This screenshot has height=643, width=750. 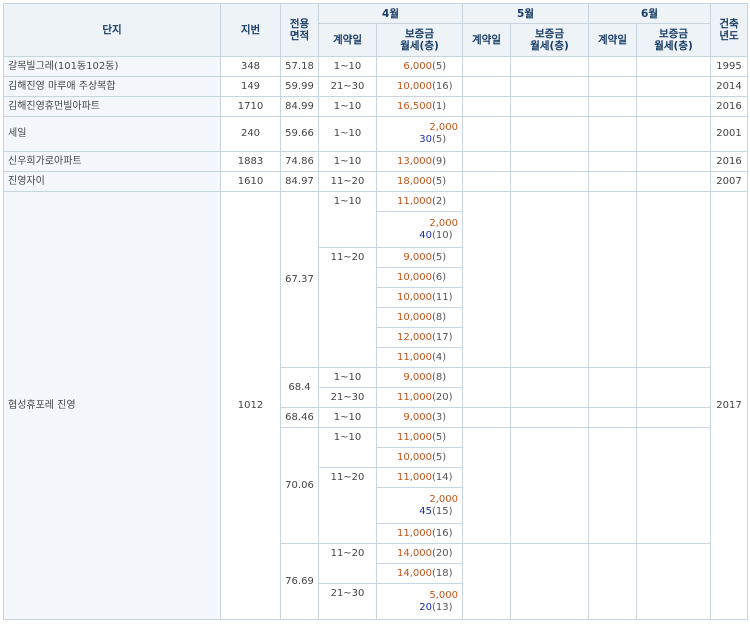 I want to click on price-cell: 9,000 (8), so click(x=419, y=377).